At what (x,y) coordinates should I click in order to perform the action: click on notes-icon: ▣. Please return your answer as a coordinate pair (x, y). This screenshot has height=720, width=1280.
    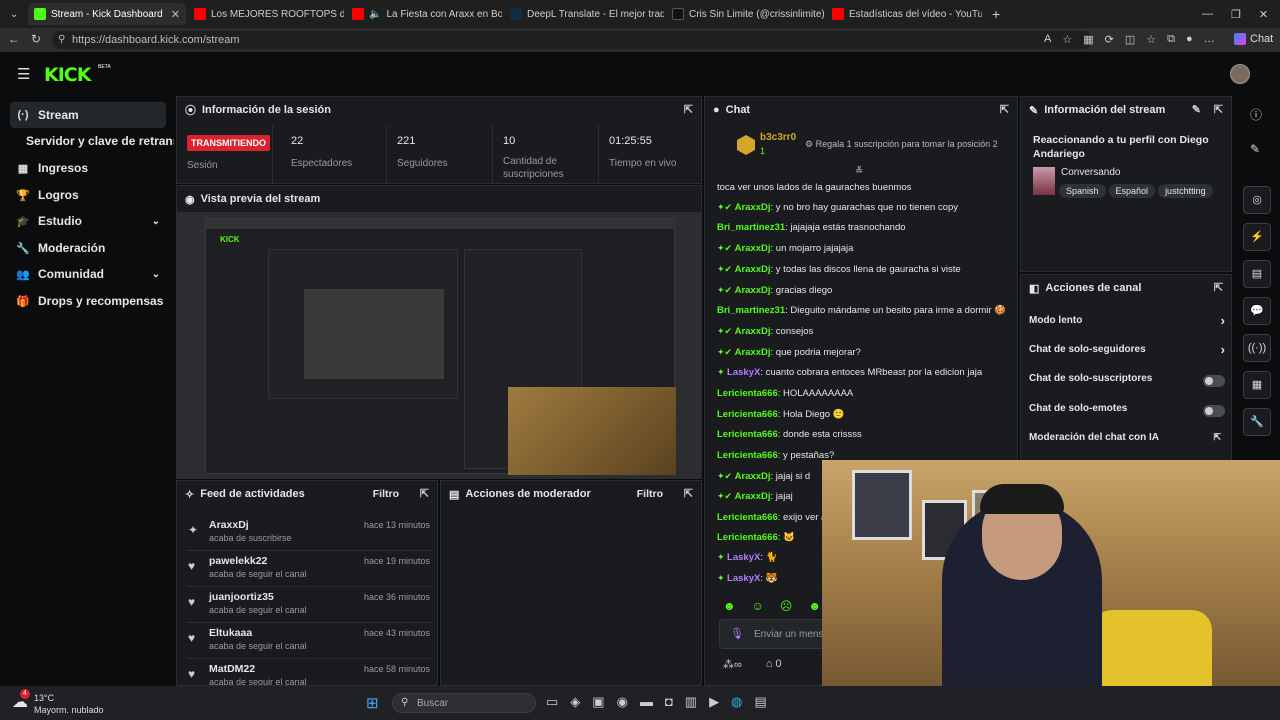
    Looking at the image, I should click on (598, 702).